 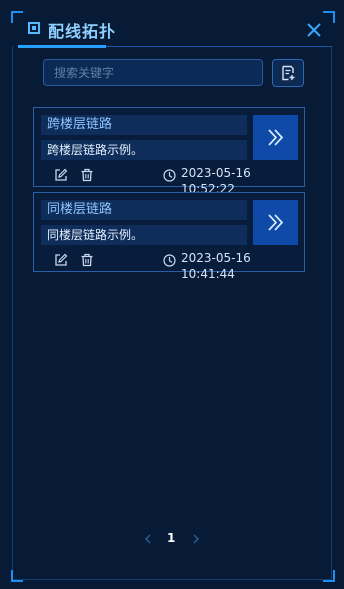 I want to click on close-icon, so click(x=314, y=30).